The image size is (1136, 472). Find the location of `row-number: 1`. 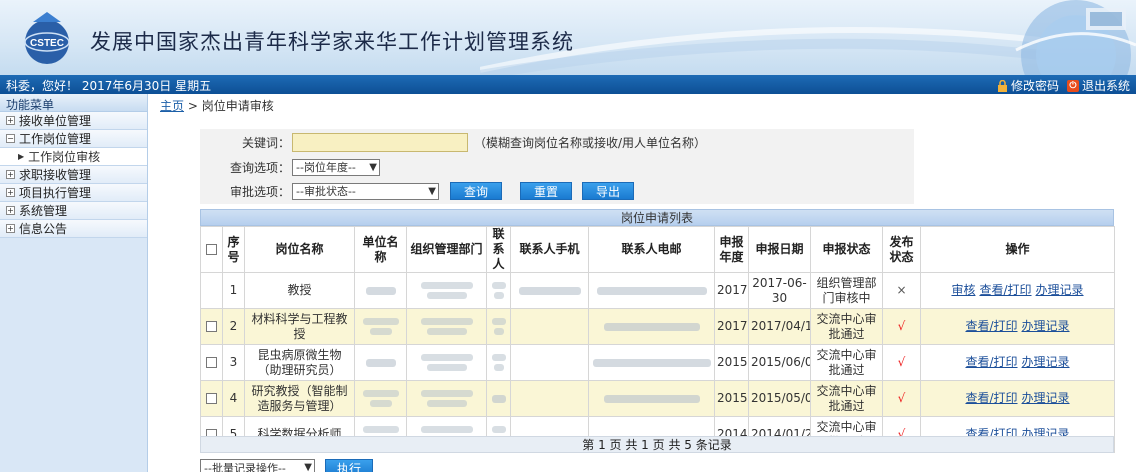

row-number: 1 is located at coordinates (233, 290).